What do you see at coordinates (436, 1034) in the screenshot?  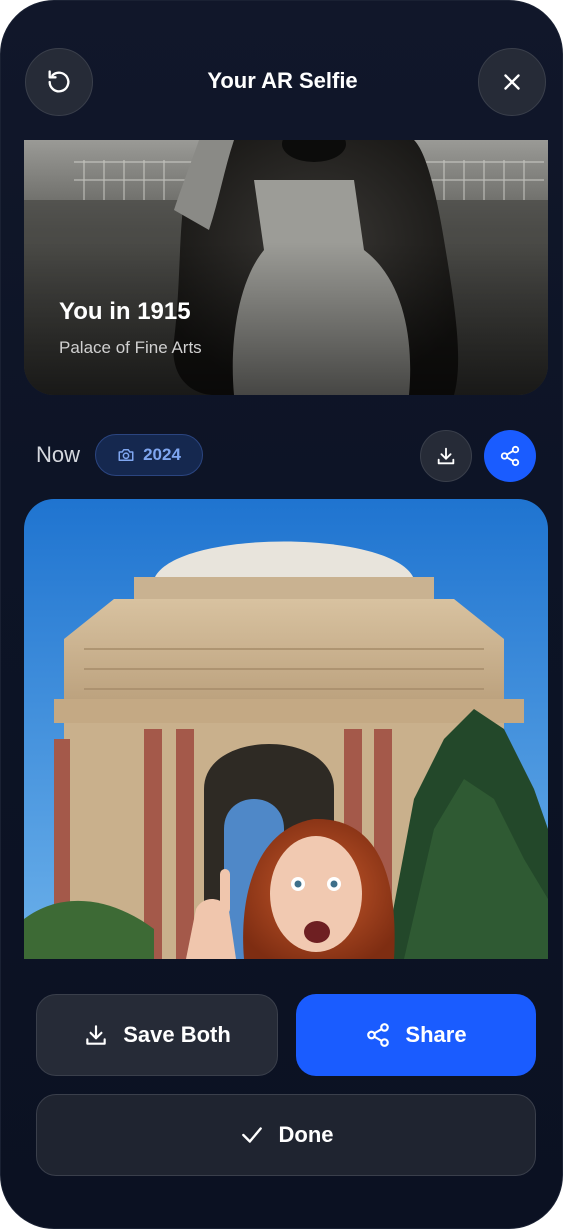 I see `share-label: Share` at bounding box center [436, 1034].